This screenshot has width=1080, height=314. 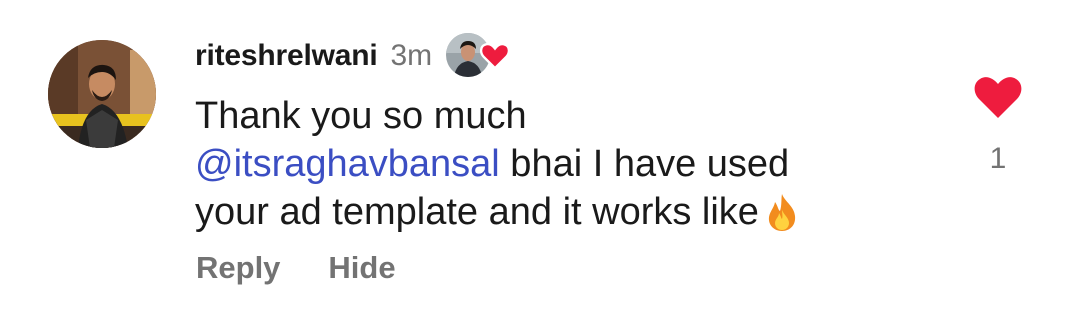 I want to click on fire-icon, so click(x=782, y=212).